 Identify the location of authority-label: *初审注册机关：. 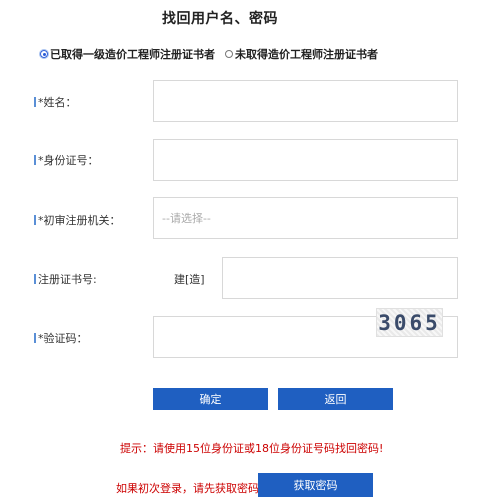
(77, 220).